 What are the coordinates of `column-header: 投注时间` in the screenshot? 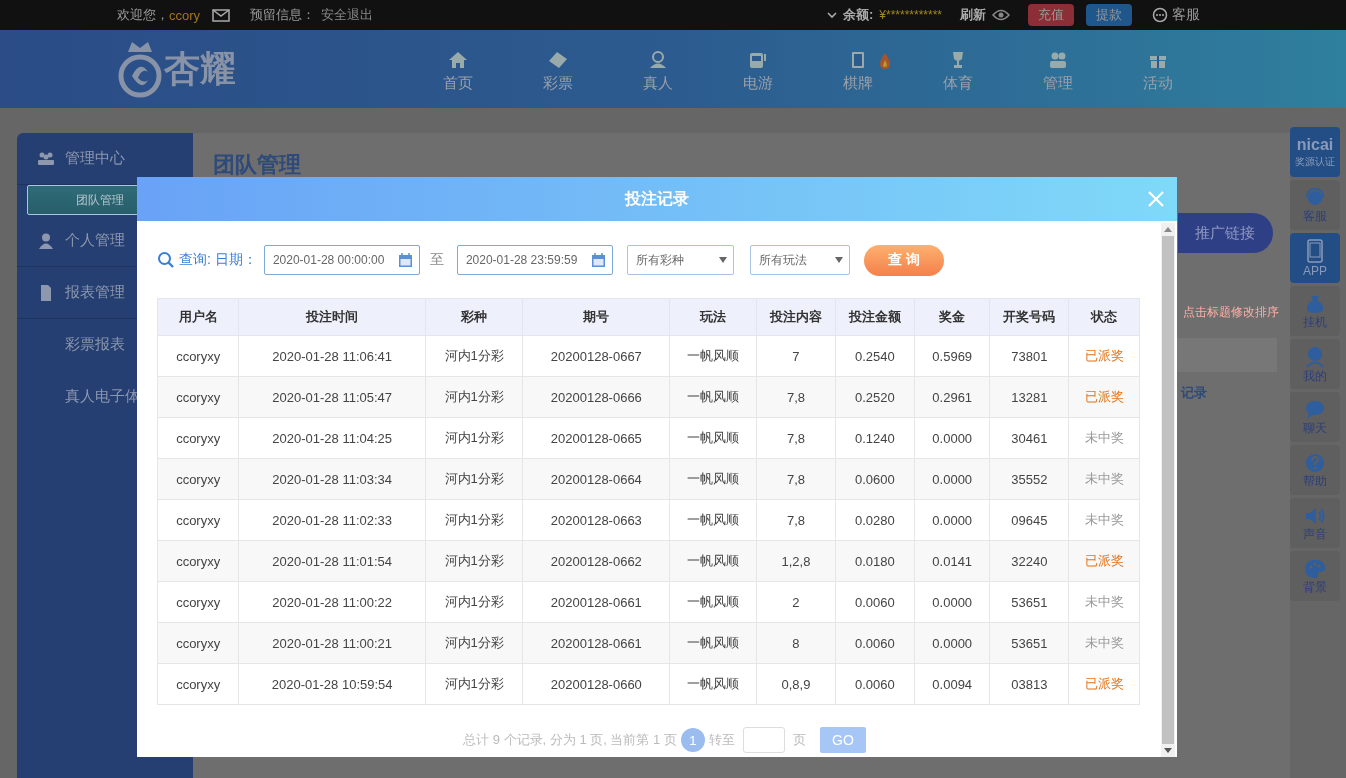 It's located at (332, 317).